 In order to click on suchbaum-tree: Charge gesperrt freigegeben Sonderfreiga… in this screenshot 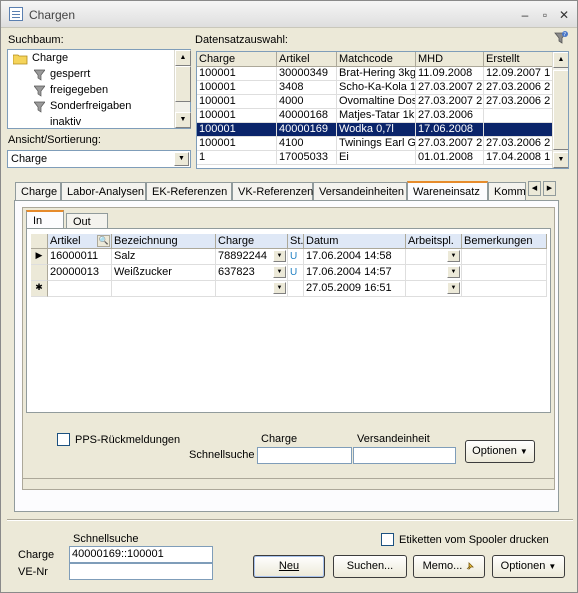, I will do `click(99, 89)`.